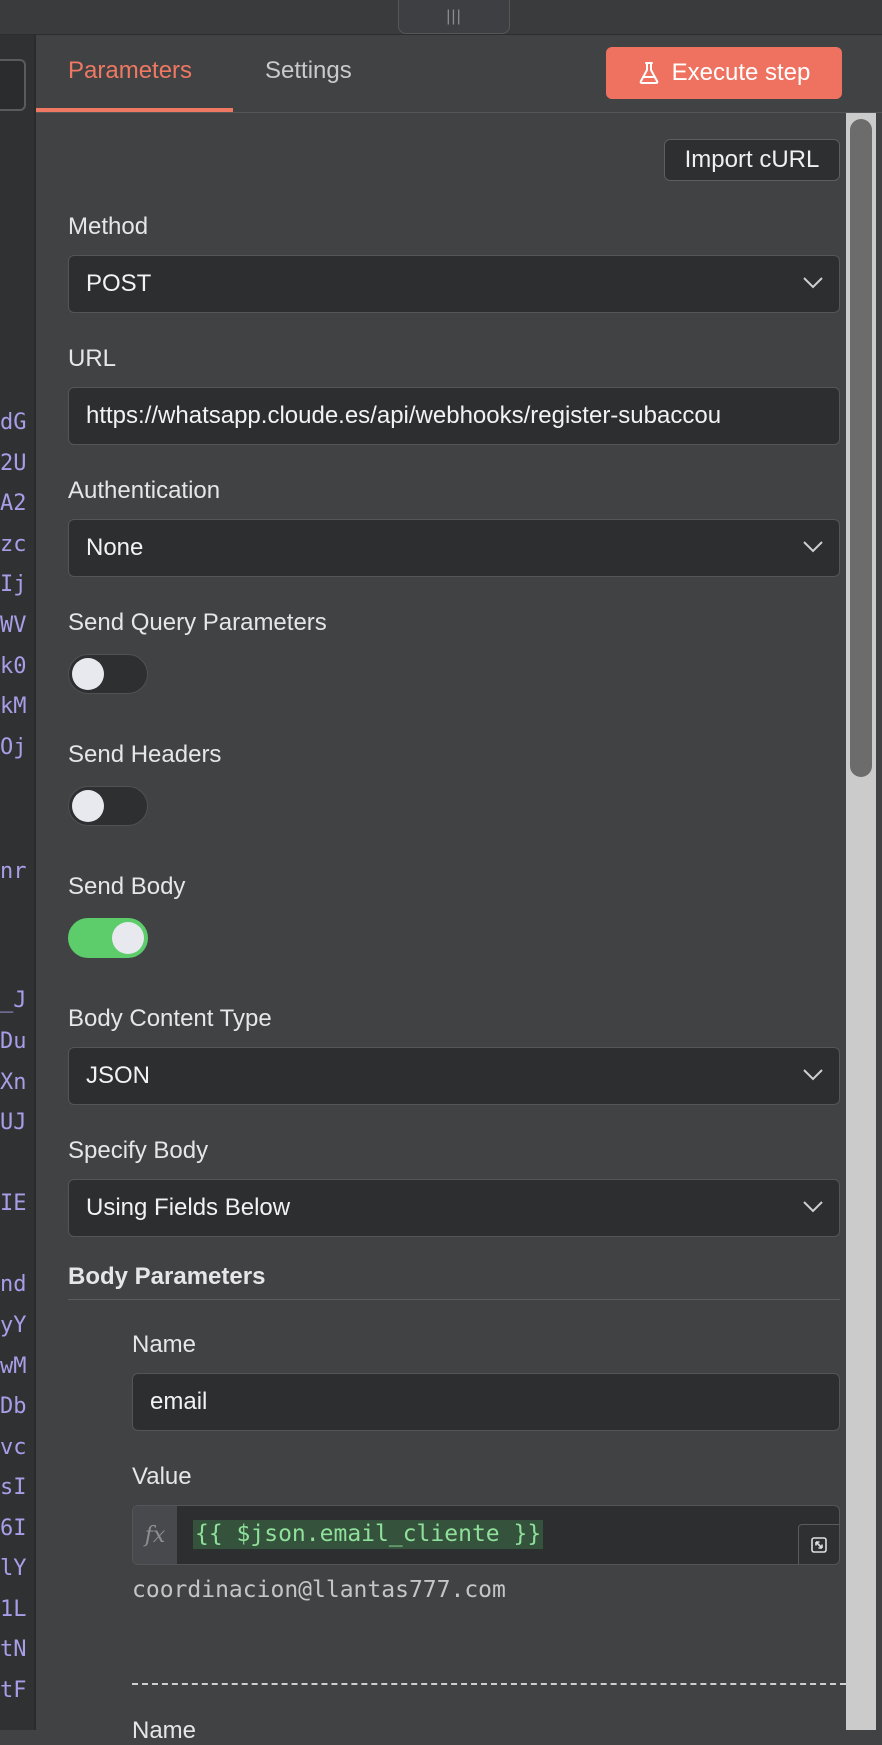  What do you see at coordinates (454, 284) in the screenshot?
I see `method-select: POST` at bounding box center [454, 284].